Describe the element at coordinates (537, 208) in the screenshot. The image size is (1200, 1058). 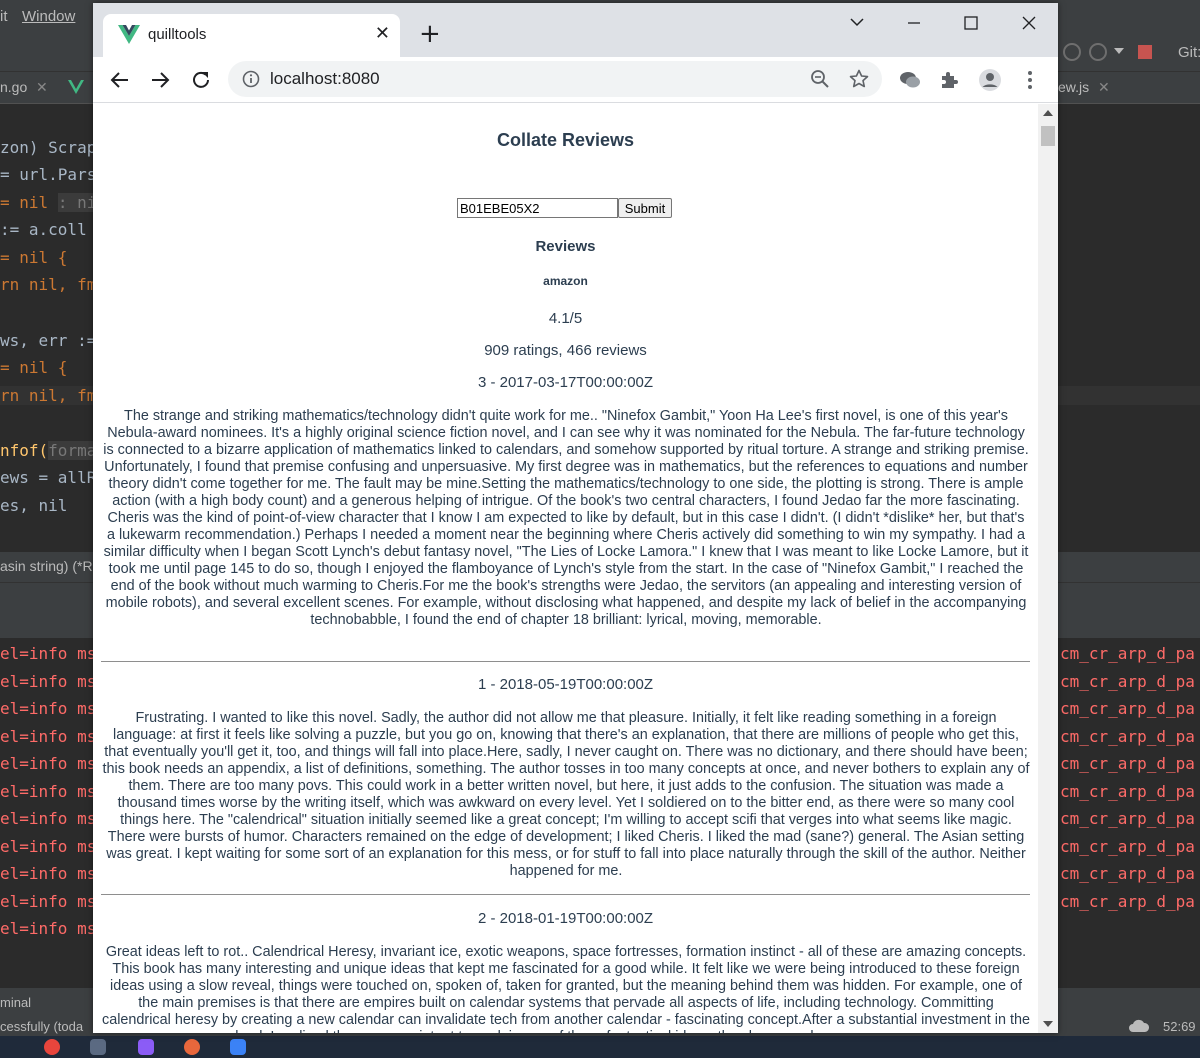
I see `asin-input` at that location.